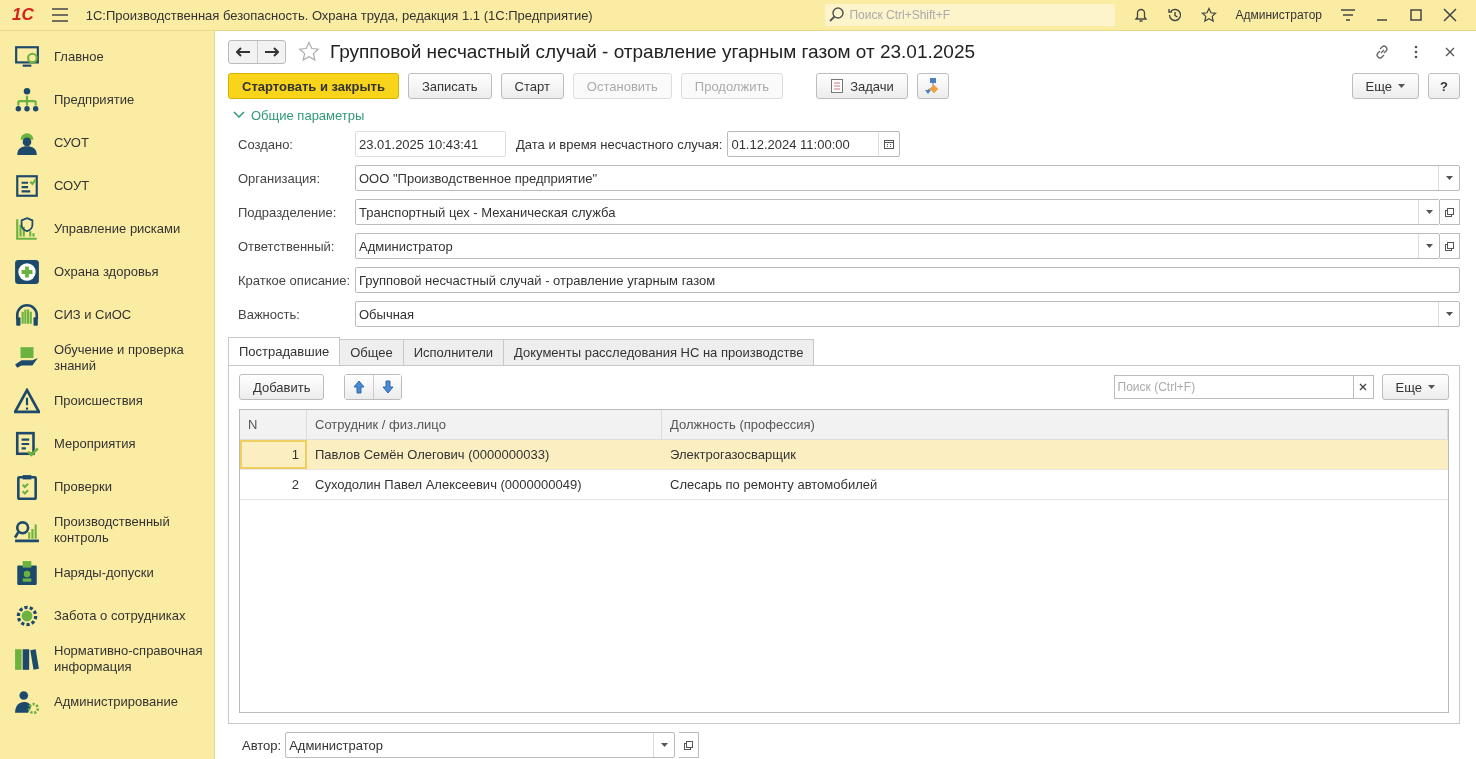  I want to click on field-label: Ответственный:, so click(287, 246).